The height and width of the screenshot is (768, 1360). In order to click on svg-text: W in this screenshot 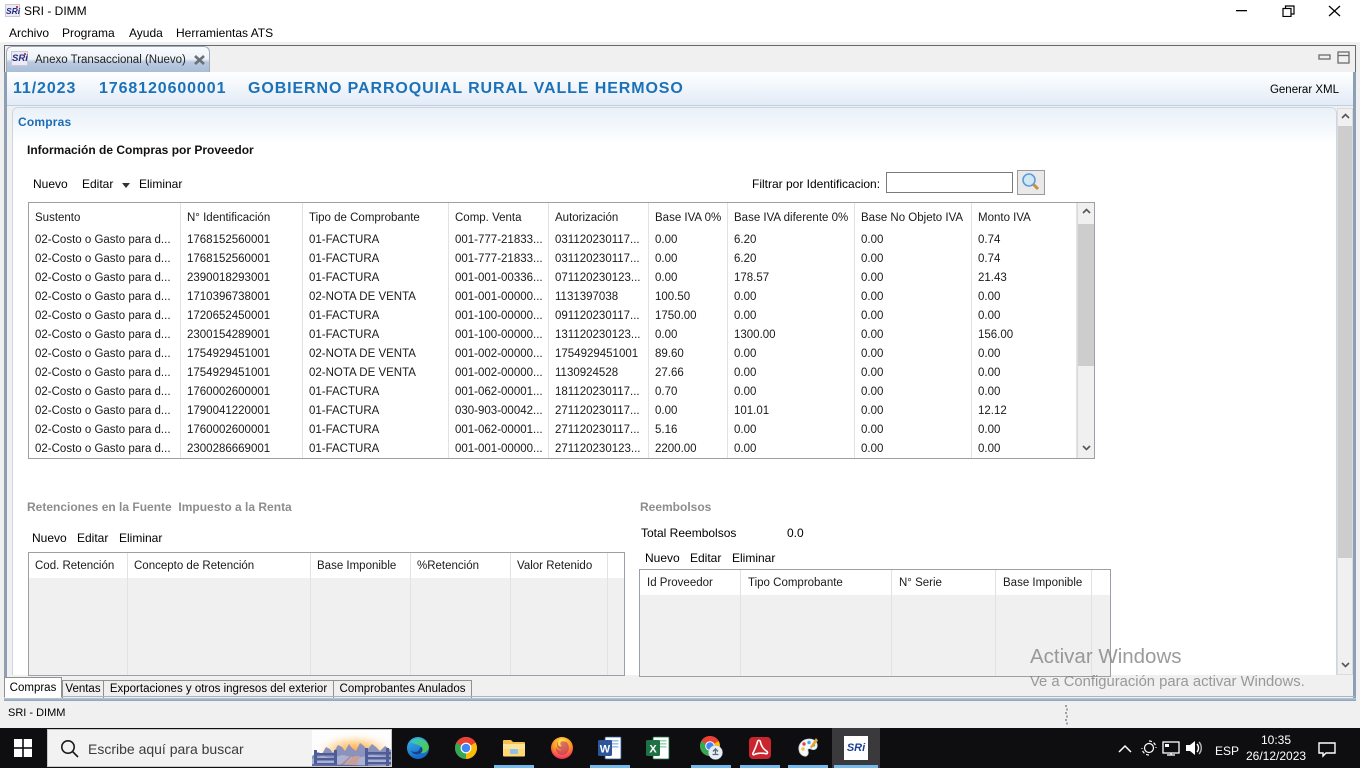, I will do `click(605, 750)`.